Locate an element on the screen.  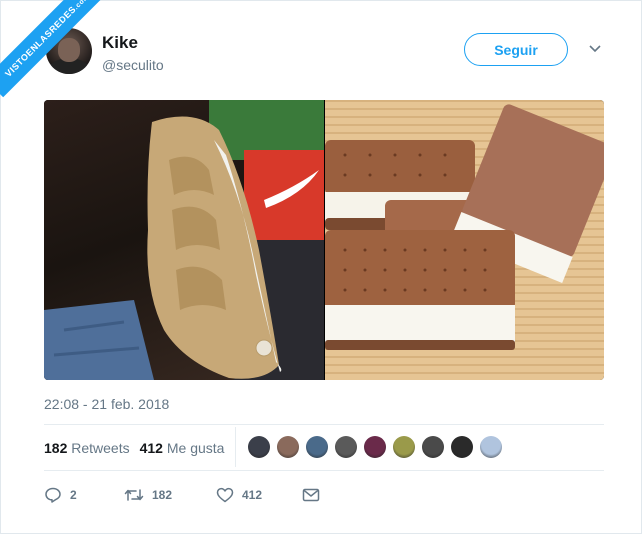
like-button: 412 is located at coordinates (259, 495).